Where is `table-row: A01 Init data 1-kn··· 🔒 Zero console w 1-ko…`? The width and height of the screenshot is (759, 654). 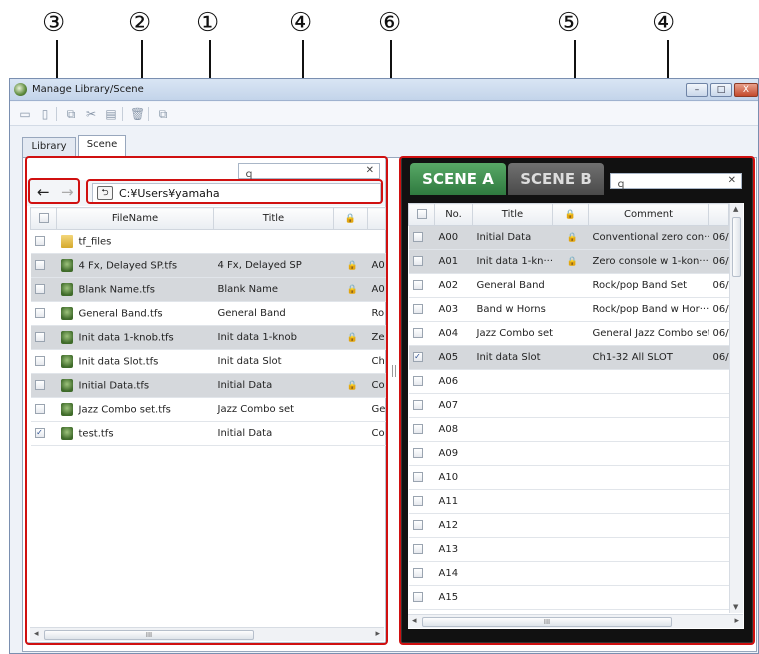
table-row: A01 Init data 1-kn··· 🔒 Zero console w 1-ko… is located at coordinates (568, 261).